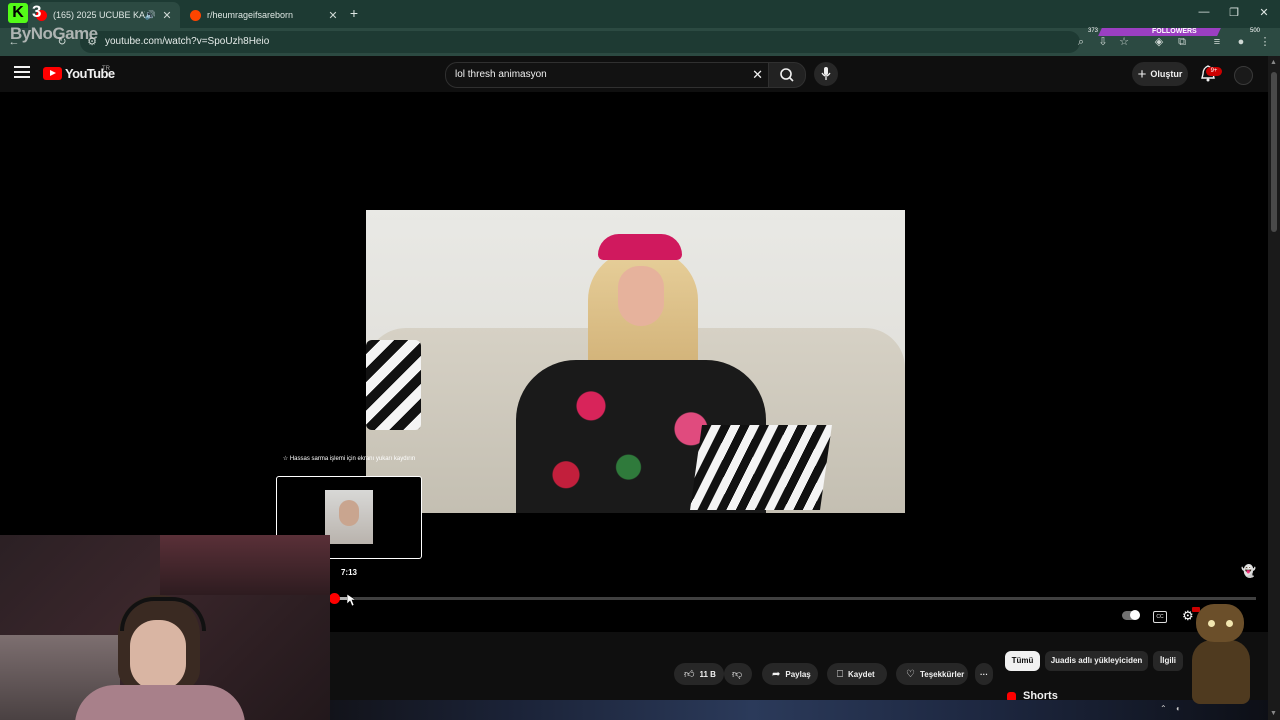 This screenshot has width=1280, height=720. Describe the element at coordinates (1096, 661) in the screenshot. I see `chip-from-uploader: Juadis adlı yükleyiciden` at that location.